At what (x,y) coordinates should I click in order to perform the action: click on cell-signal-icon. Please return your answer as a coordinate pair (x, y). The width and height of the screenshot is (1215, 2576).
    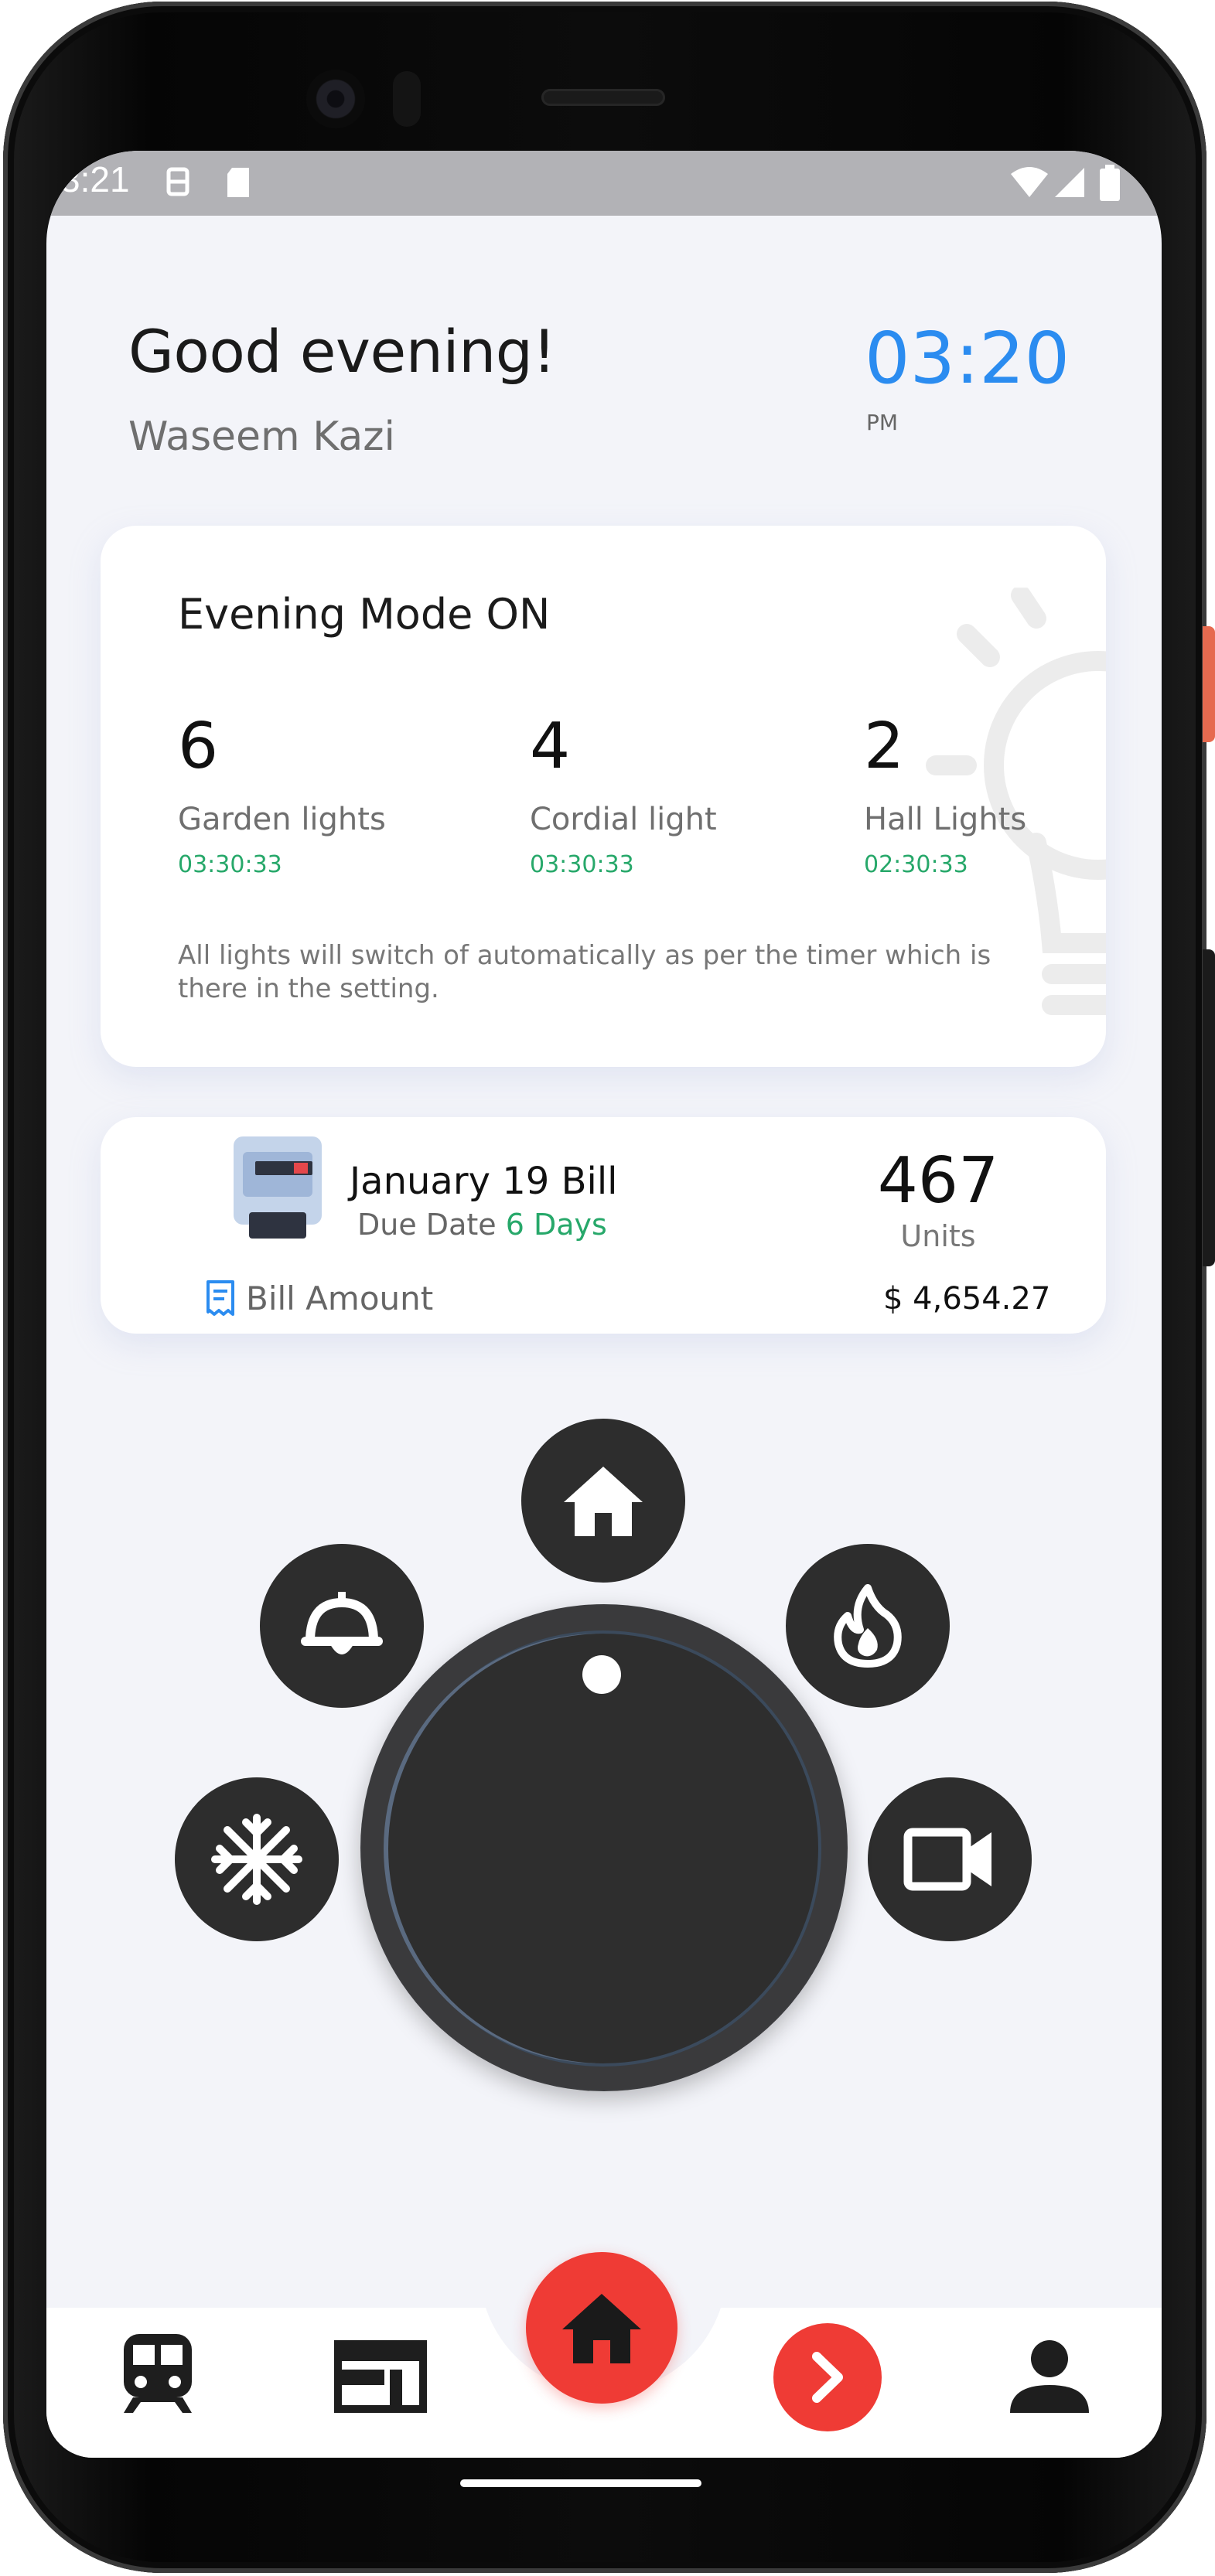
    Looking at the image, I should click on (1070, 184).